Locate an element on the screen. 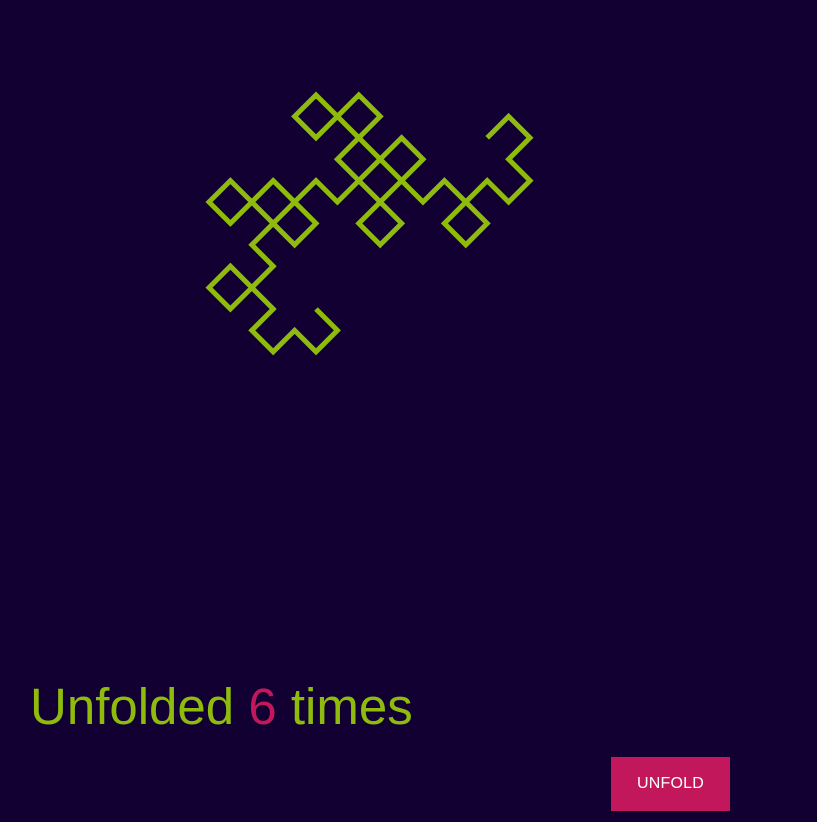 The image size is (817, 822). dragon-curve-path is located at coordinates (369, 223).